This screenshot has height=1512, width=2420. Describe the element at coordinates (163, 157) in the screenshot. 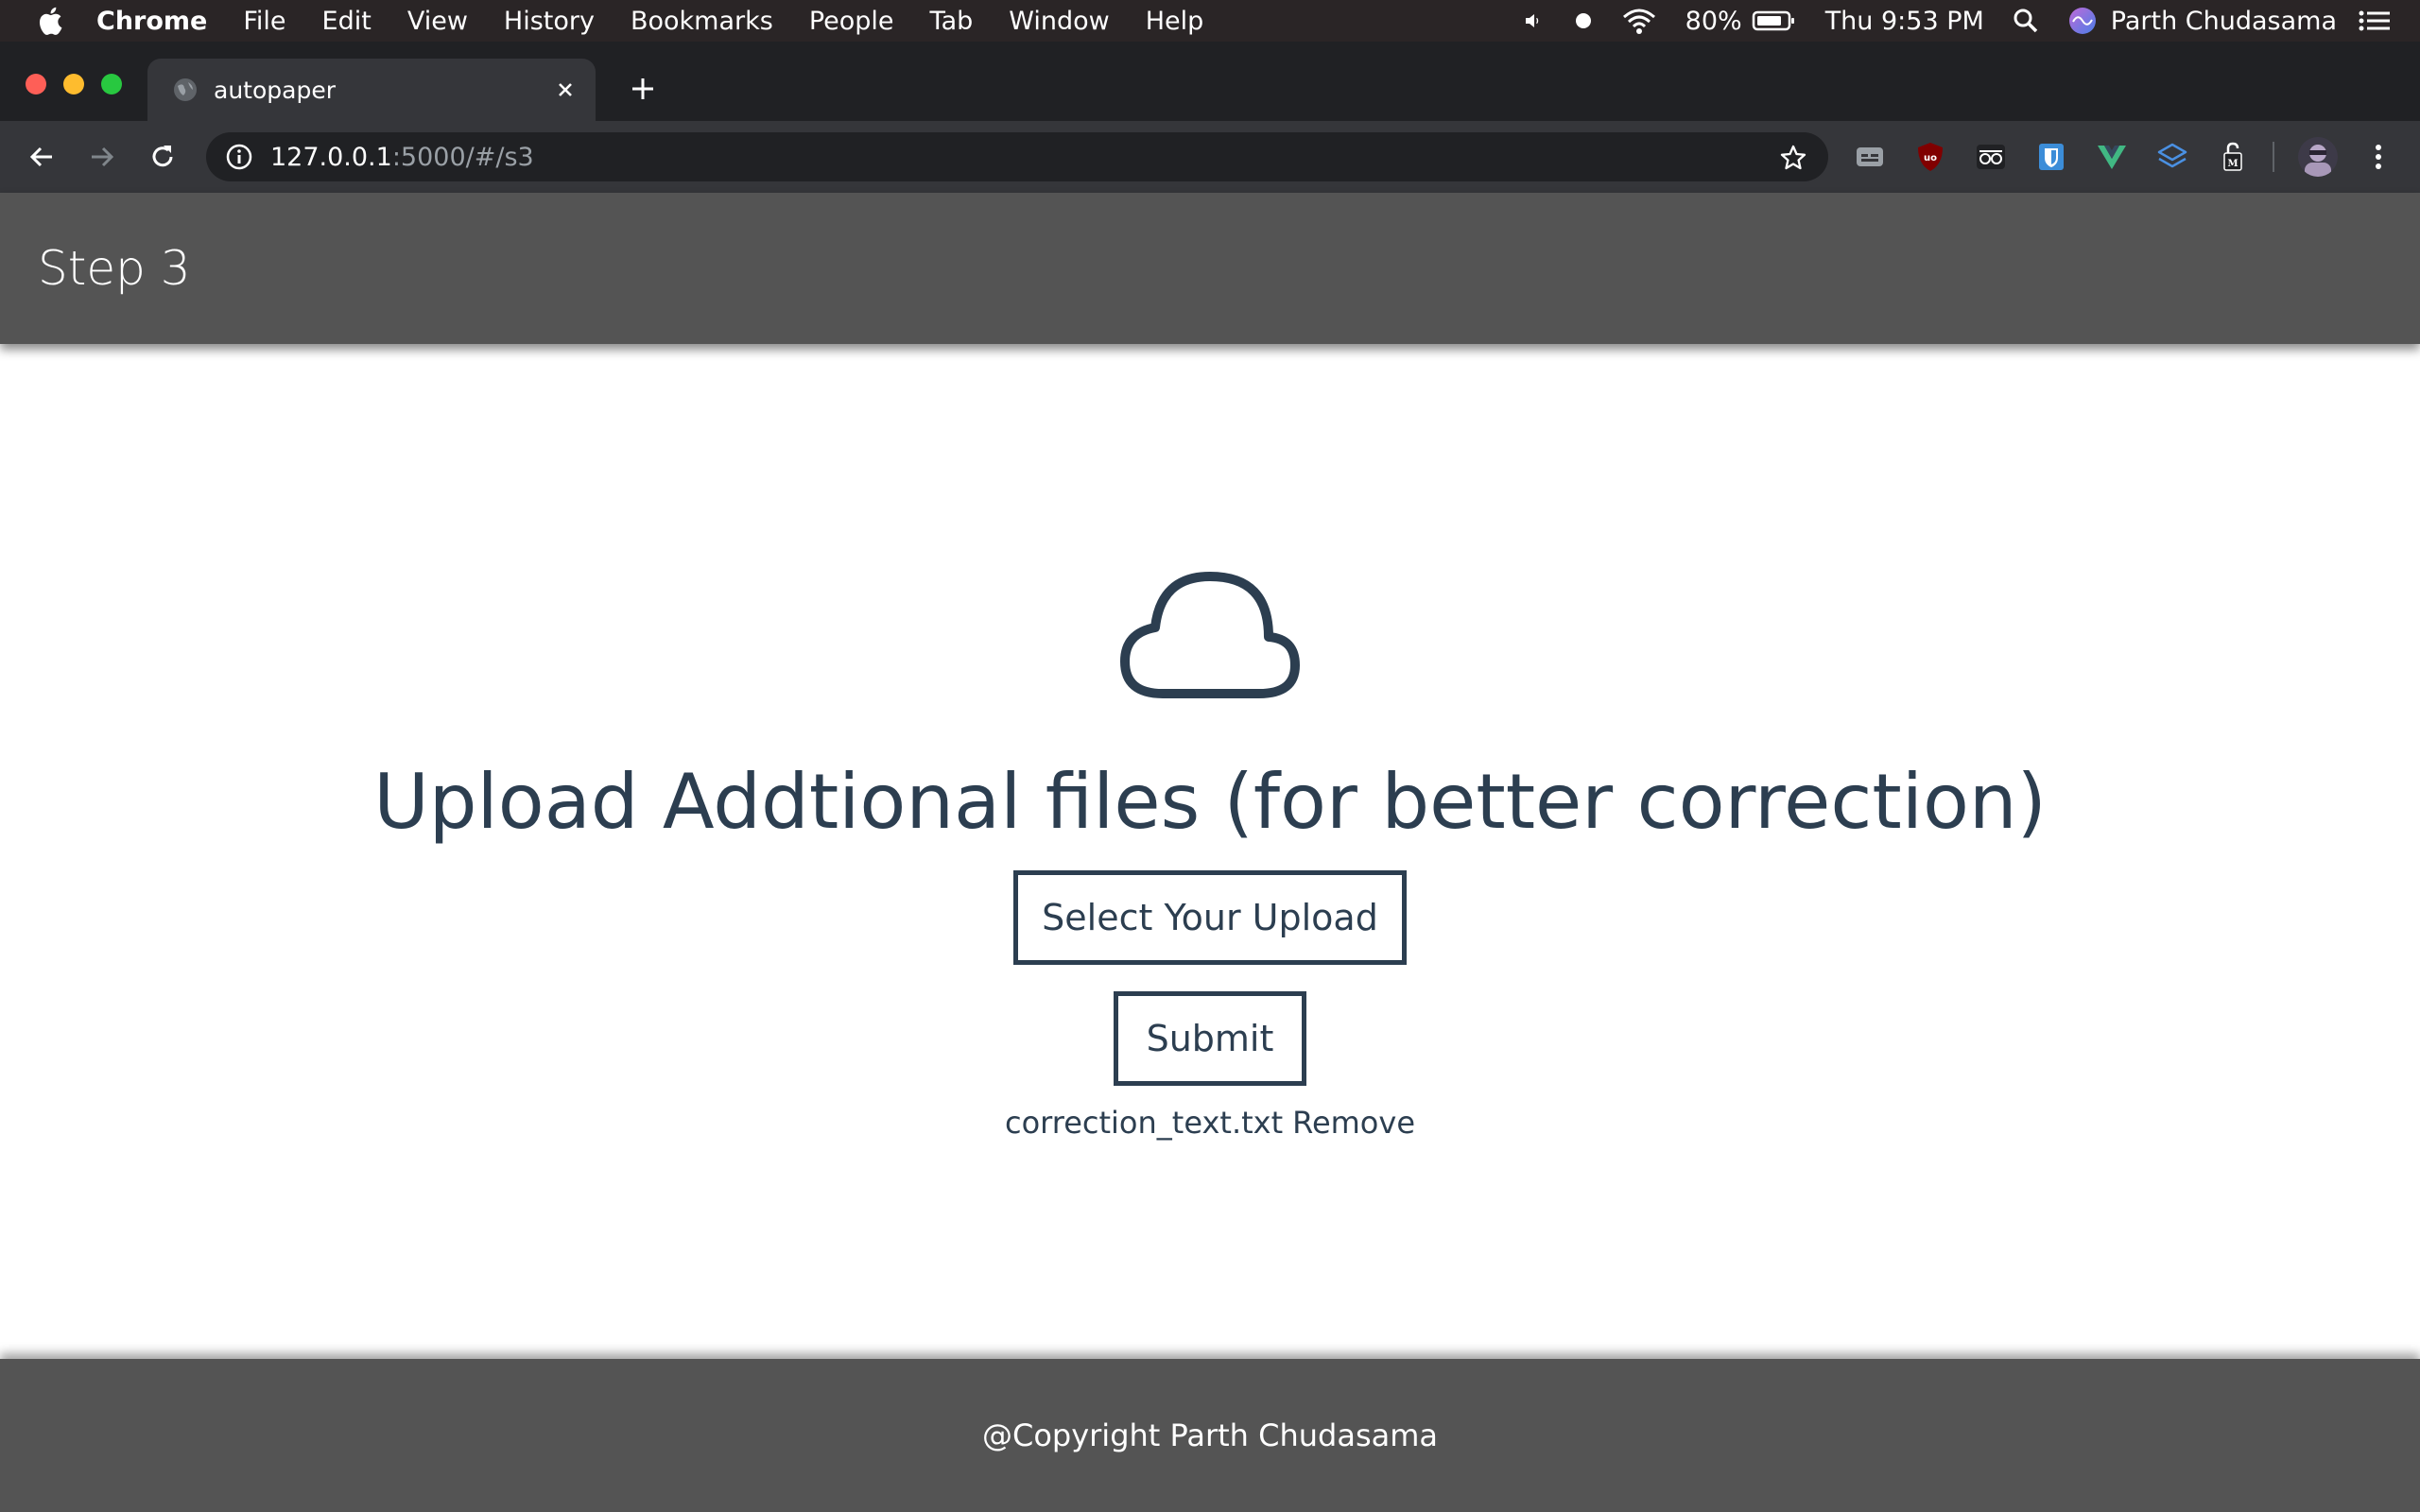

I see `reload-icon` at that location.